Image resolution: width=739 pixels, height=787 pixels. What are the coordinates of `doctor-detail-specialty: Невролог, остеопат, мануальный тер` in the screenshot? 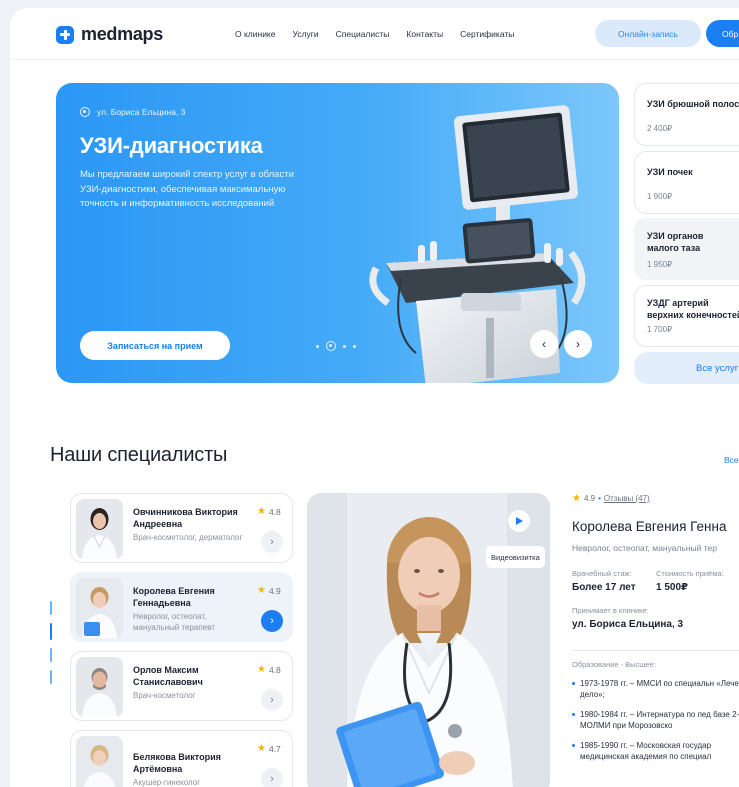 It's located at (644, 548).